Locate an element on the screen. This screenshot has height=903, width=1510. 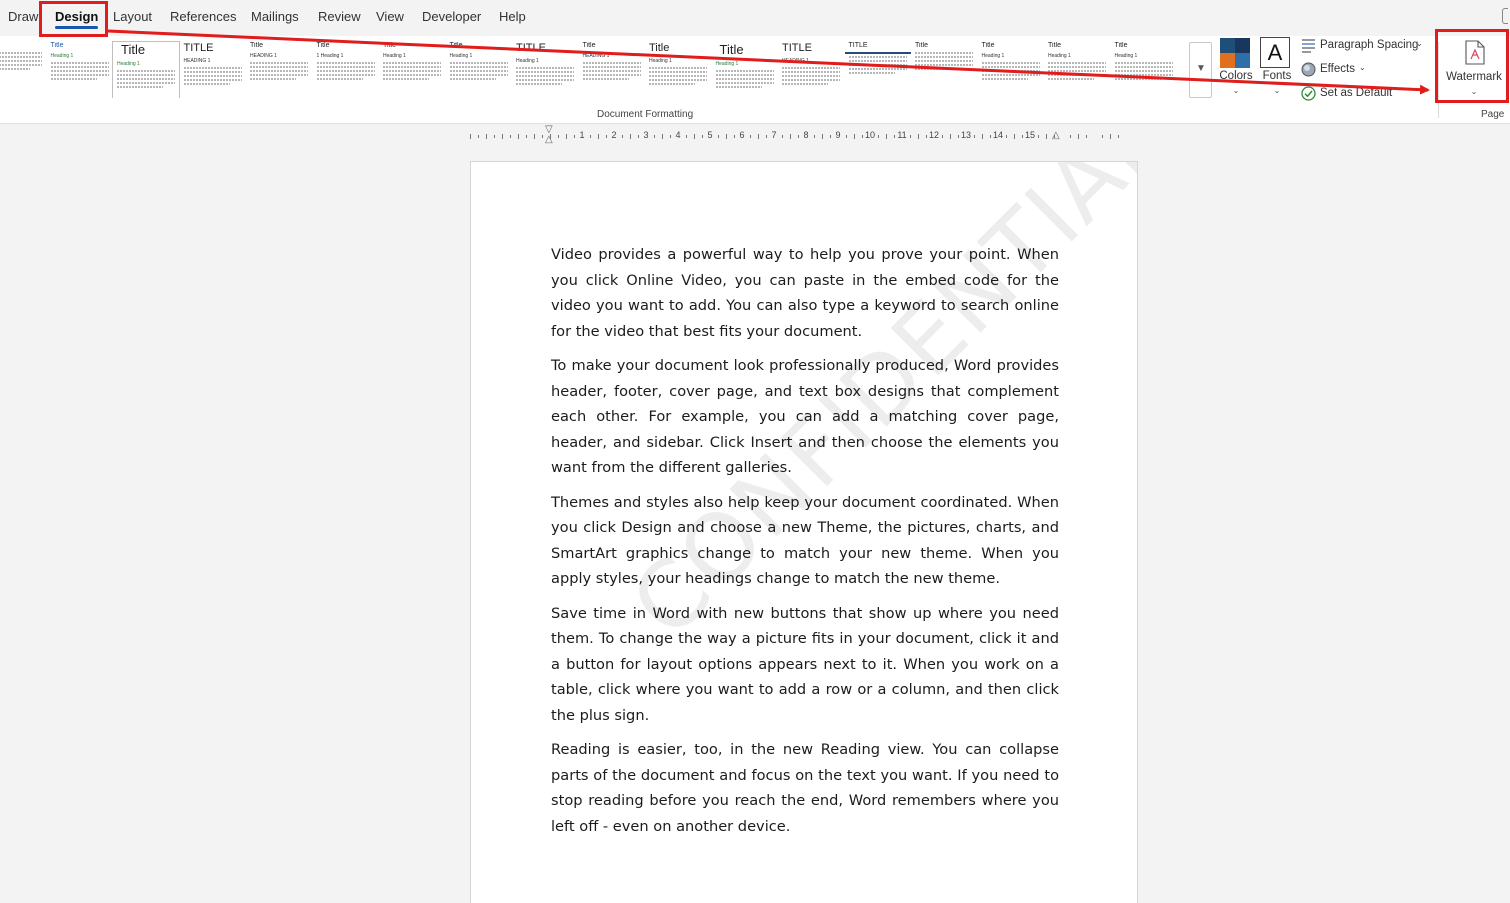
style-set-thumbnail: Title 1 Heading 1 is located at coordinates (346, 70).